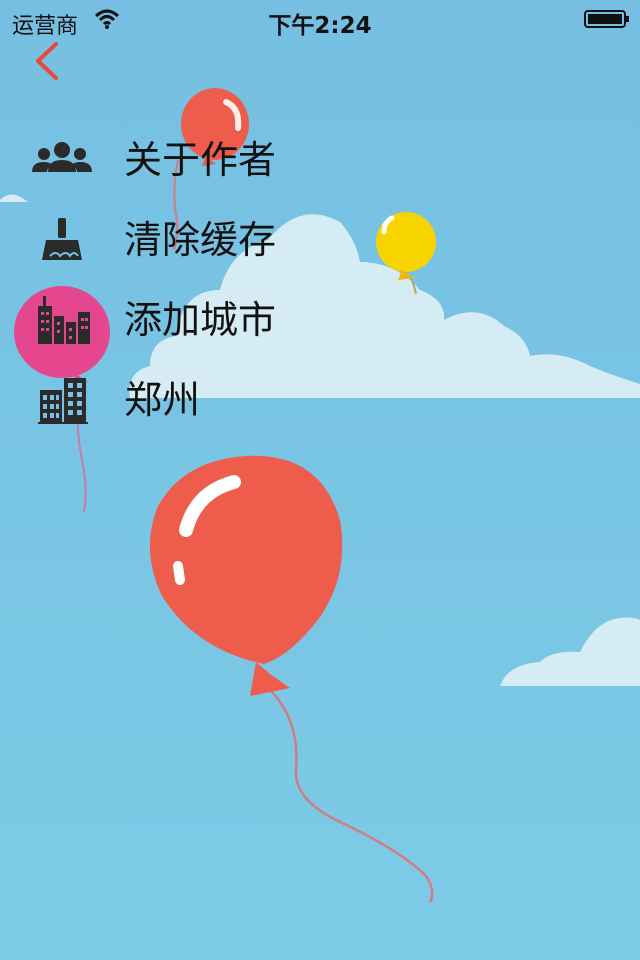  I want to click on menu-item-add-city: 添加城市, so click(180, 320).